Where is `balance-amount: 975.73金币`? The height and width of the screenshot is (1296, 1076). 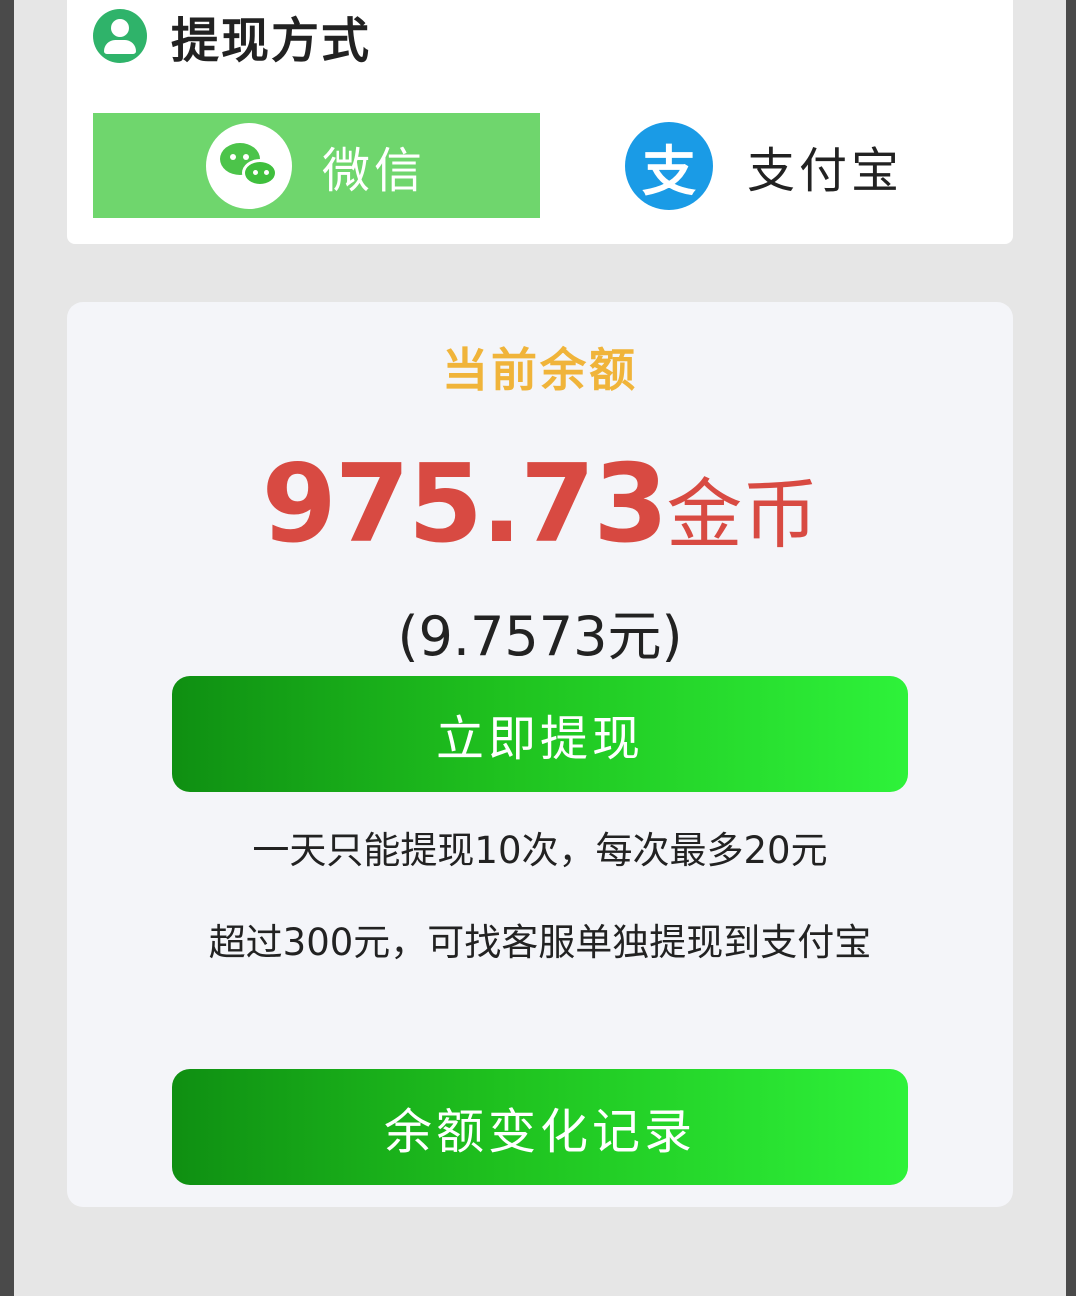
balance-amount: 975.73金币 is located at coordinates (540, 504).